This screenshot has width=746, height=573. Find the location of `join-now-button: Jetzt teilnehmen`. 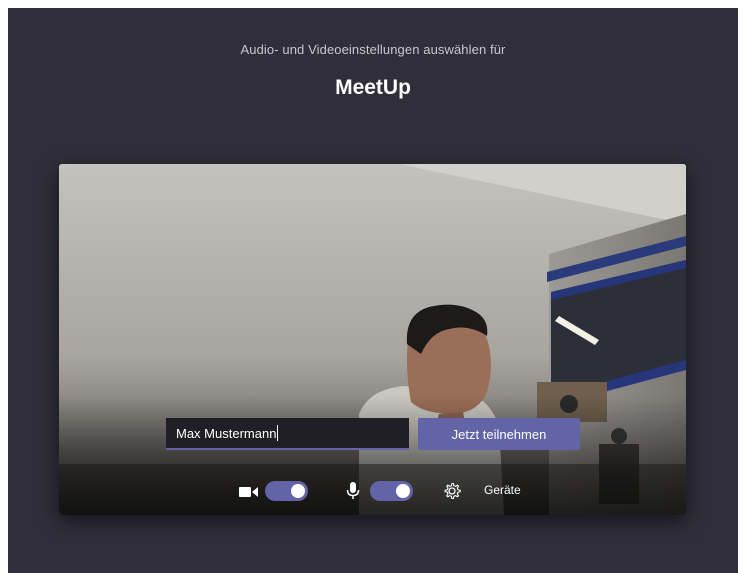

join-now-button: Jetzt teilnehmen is located at coordinates (499, 434).